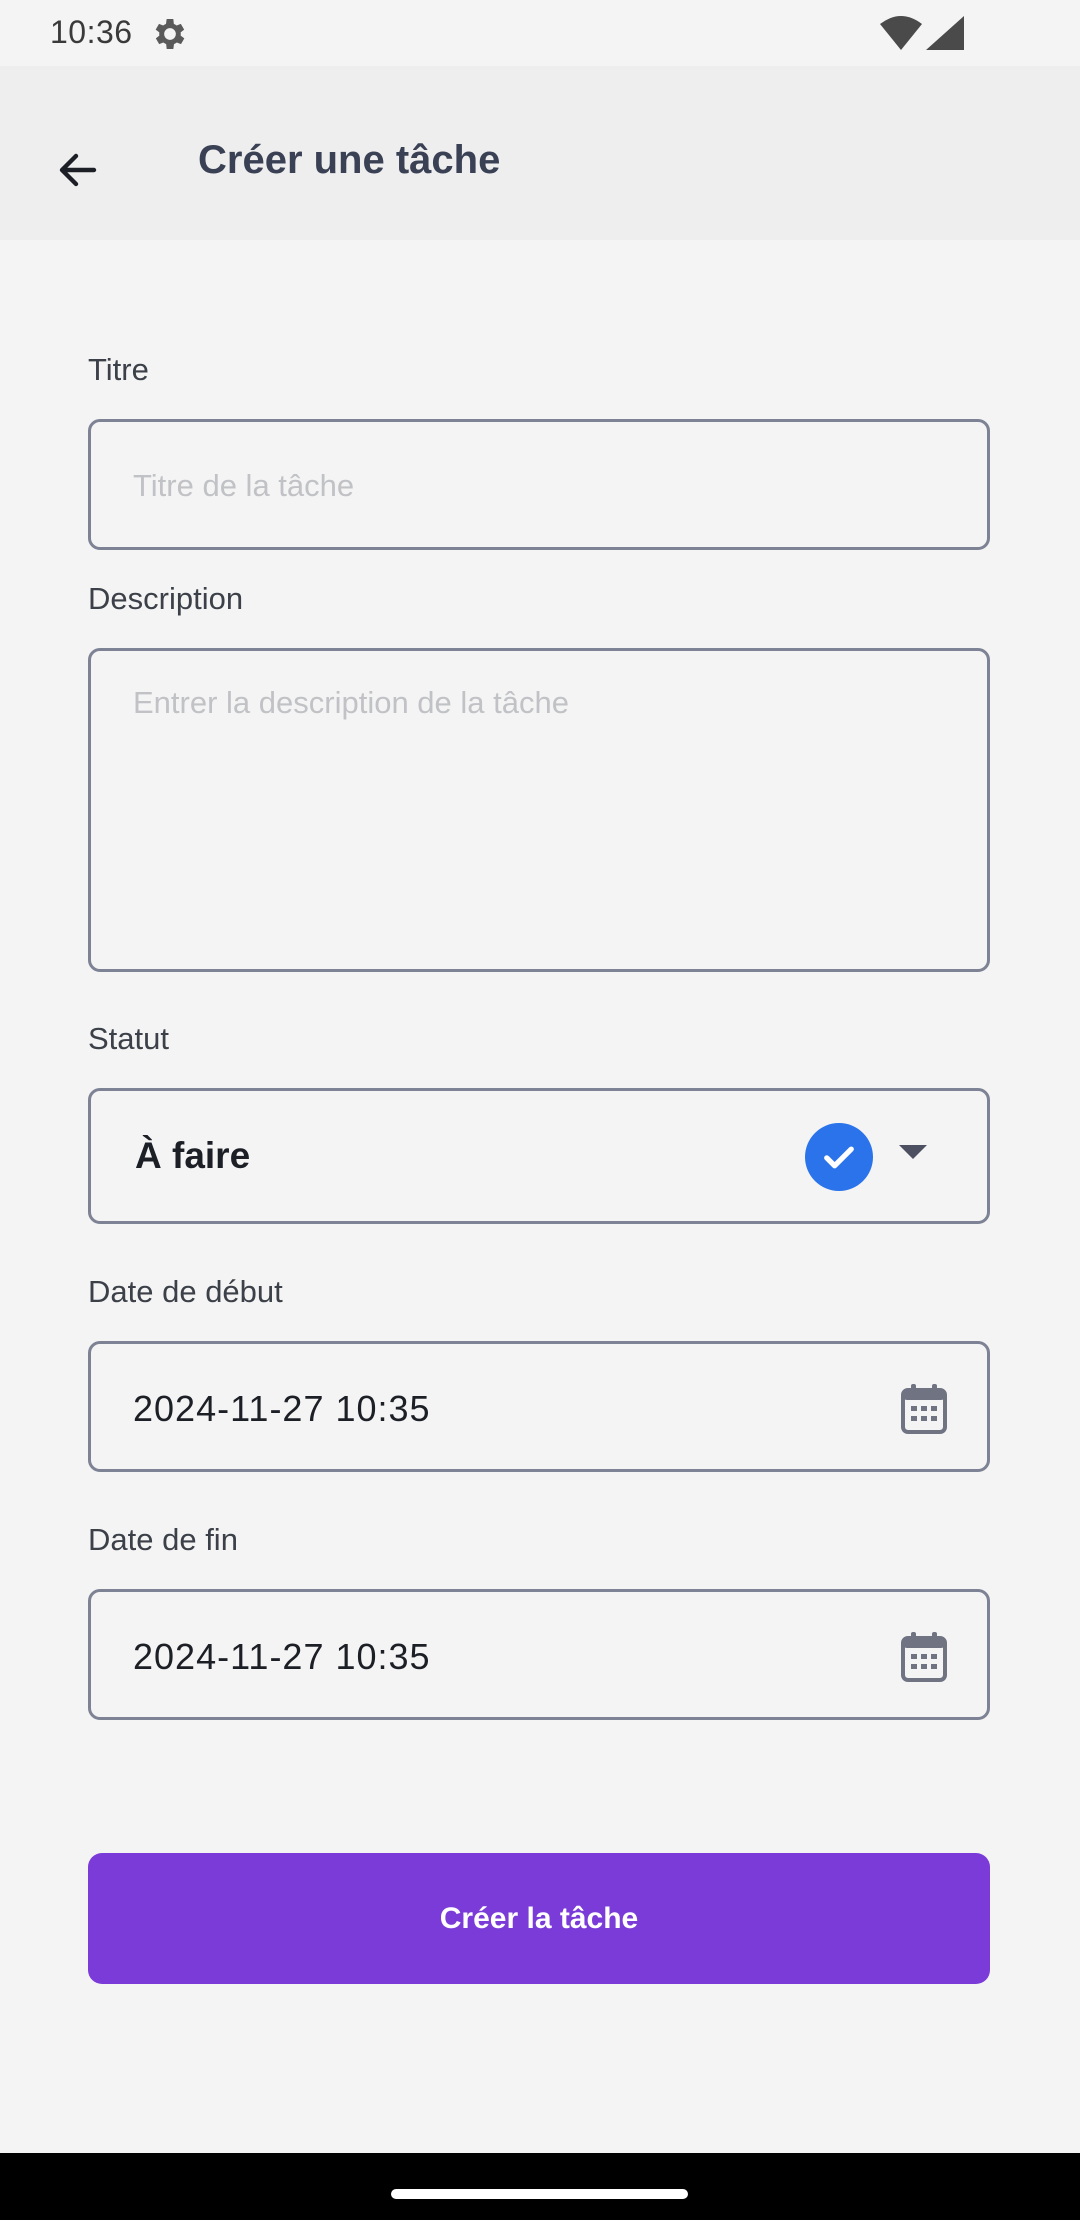 The width and height of the screenshot is (1080, 2220). Describe the element at coordinates (540, 153) in the screenshot. I see `app-bar: Créer une tâche` at that location.